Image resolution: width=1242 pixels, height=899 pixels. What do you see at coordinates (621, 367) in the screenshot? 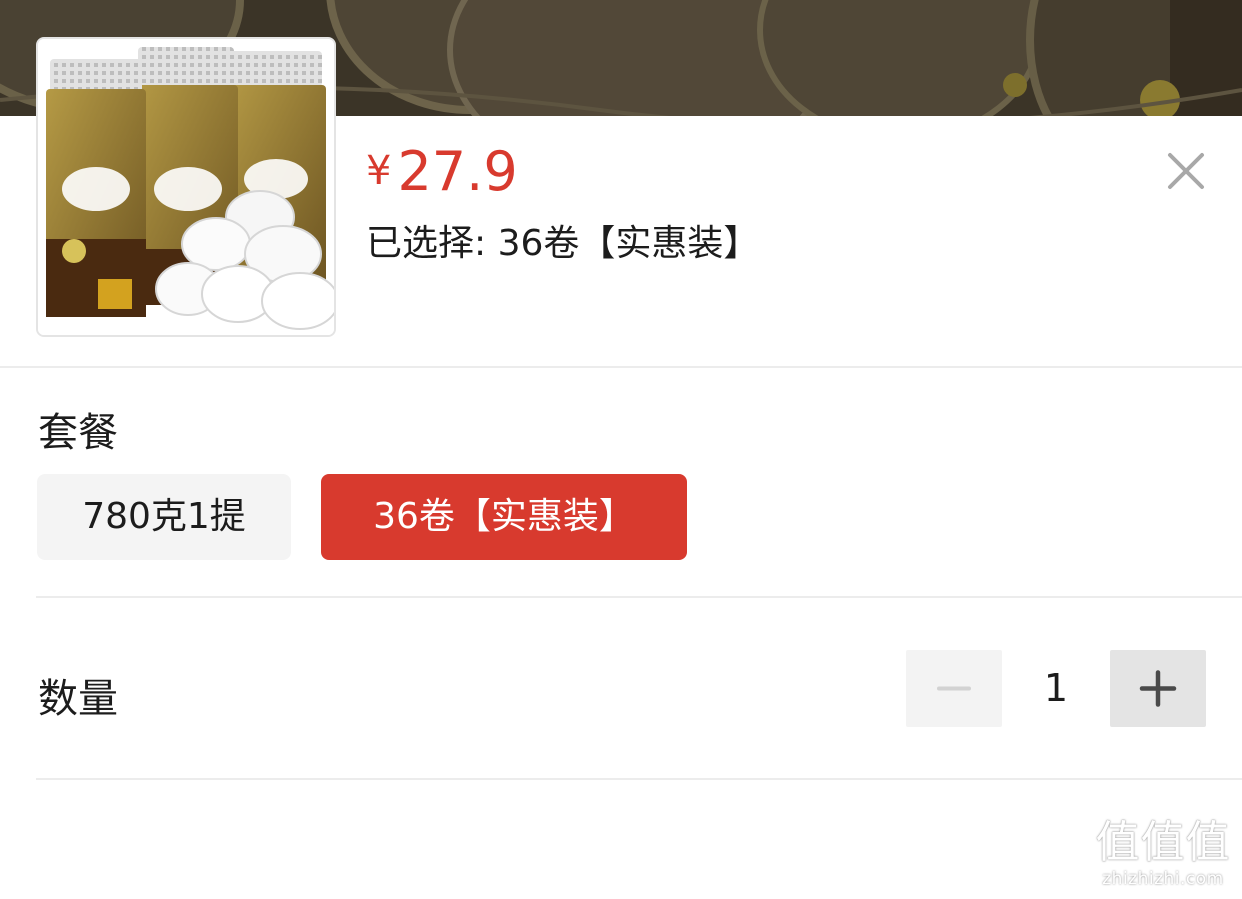
I see `header-divider` at bounding box center [621, 367].